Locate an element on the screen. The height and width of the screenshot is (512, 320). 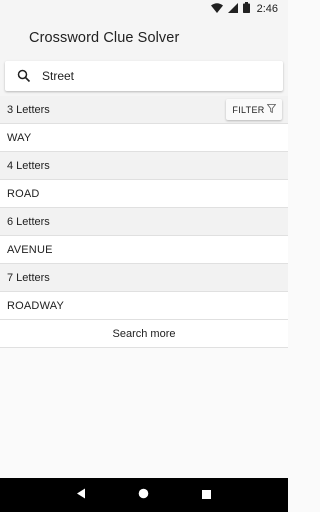
status-bar: 2:46 is located at coordinates (144, 9).